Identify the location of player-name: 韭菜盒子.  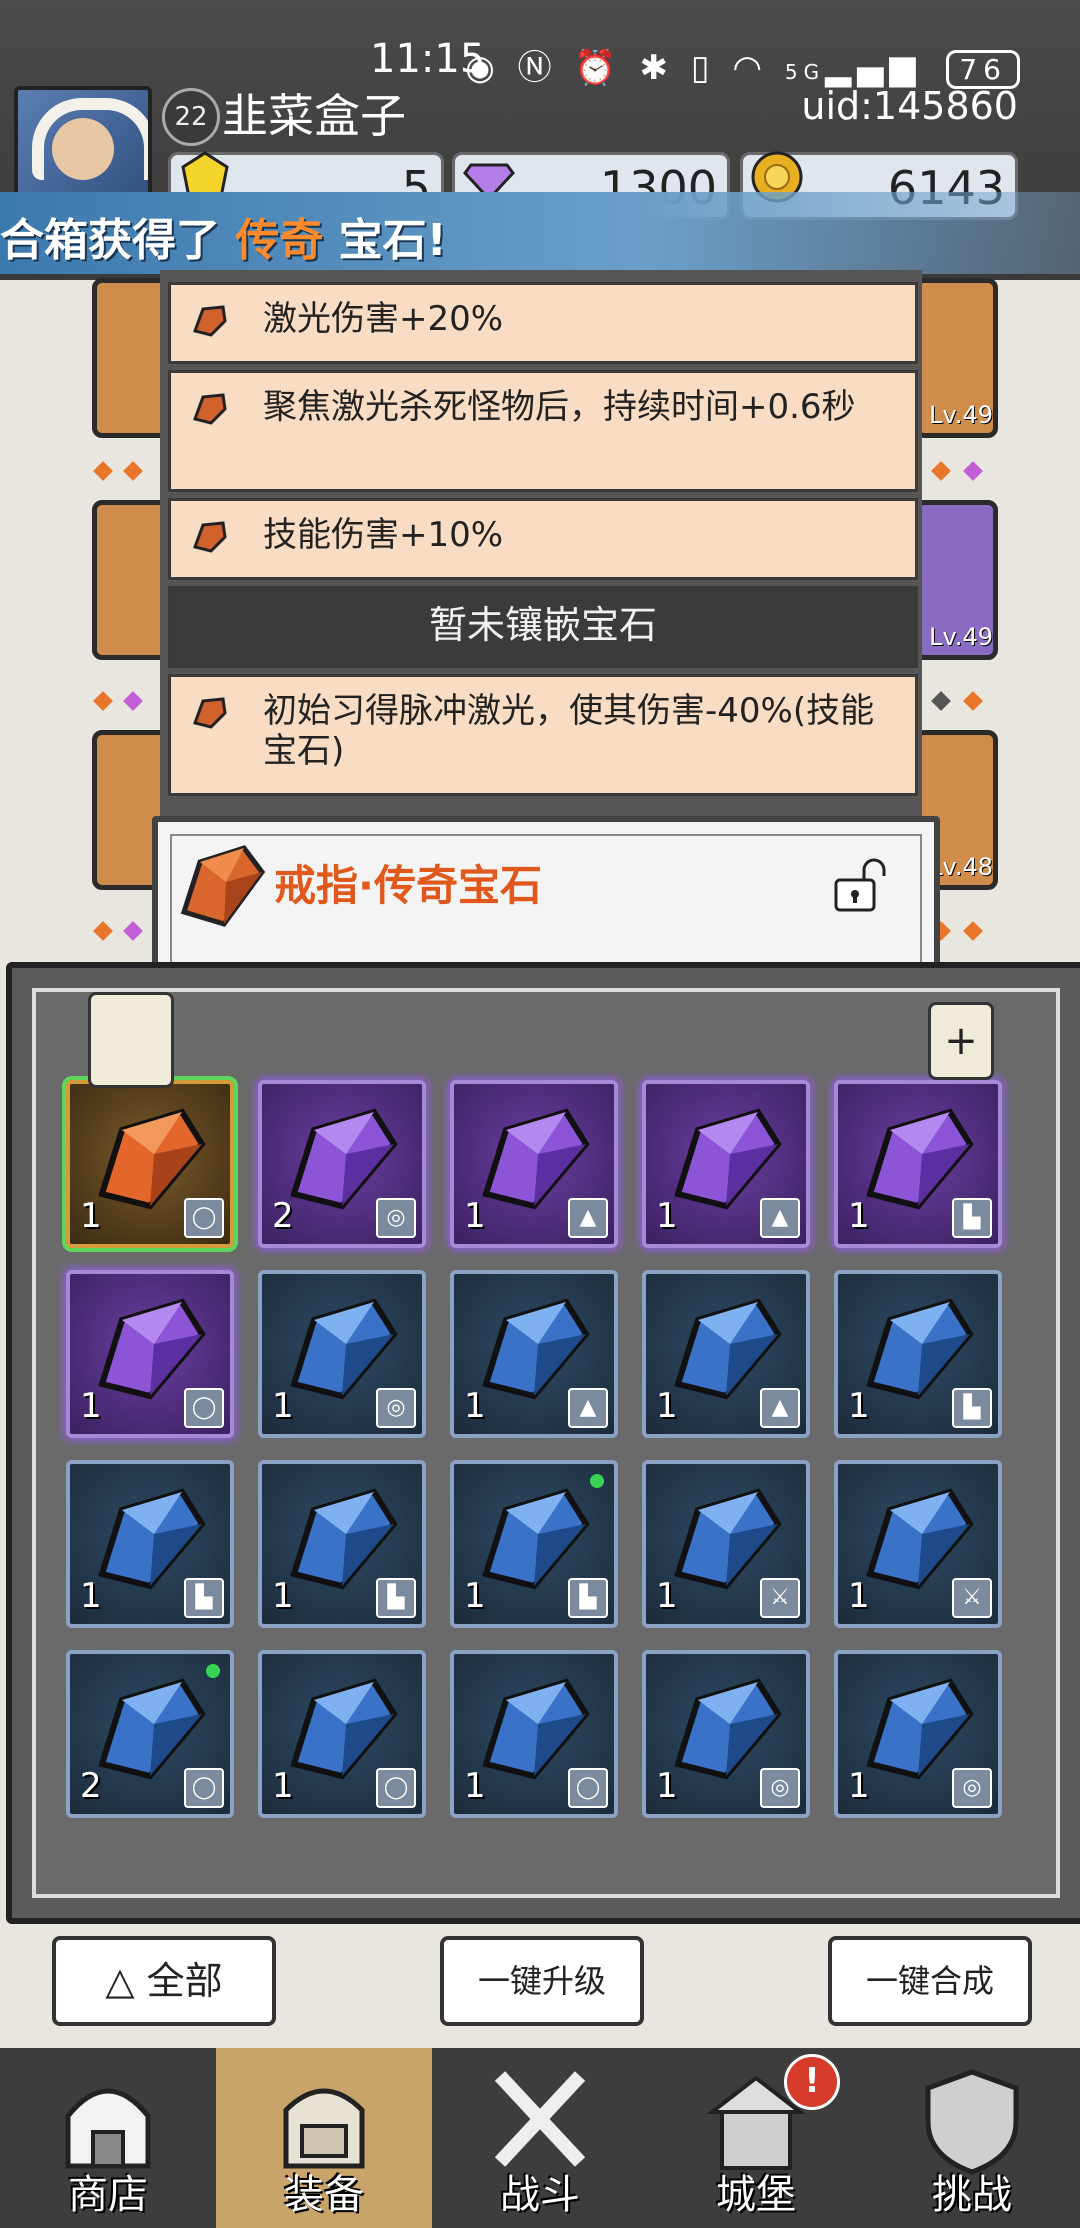
(314, 116).